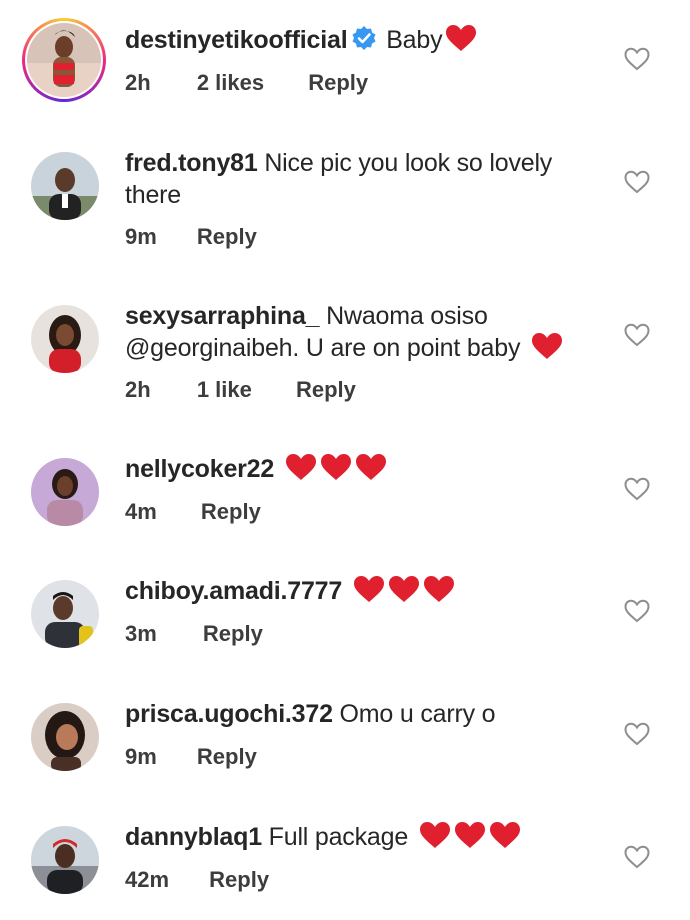 This screenshot has width=690, height=920. Describe the element at coordinates (338, 837) in the screenshot. I see `comment-body: Full package` at that location.